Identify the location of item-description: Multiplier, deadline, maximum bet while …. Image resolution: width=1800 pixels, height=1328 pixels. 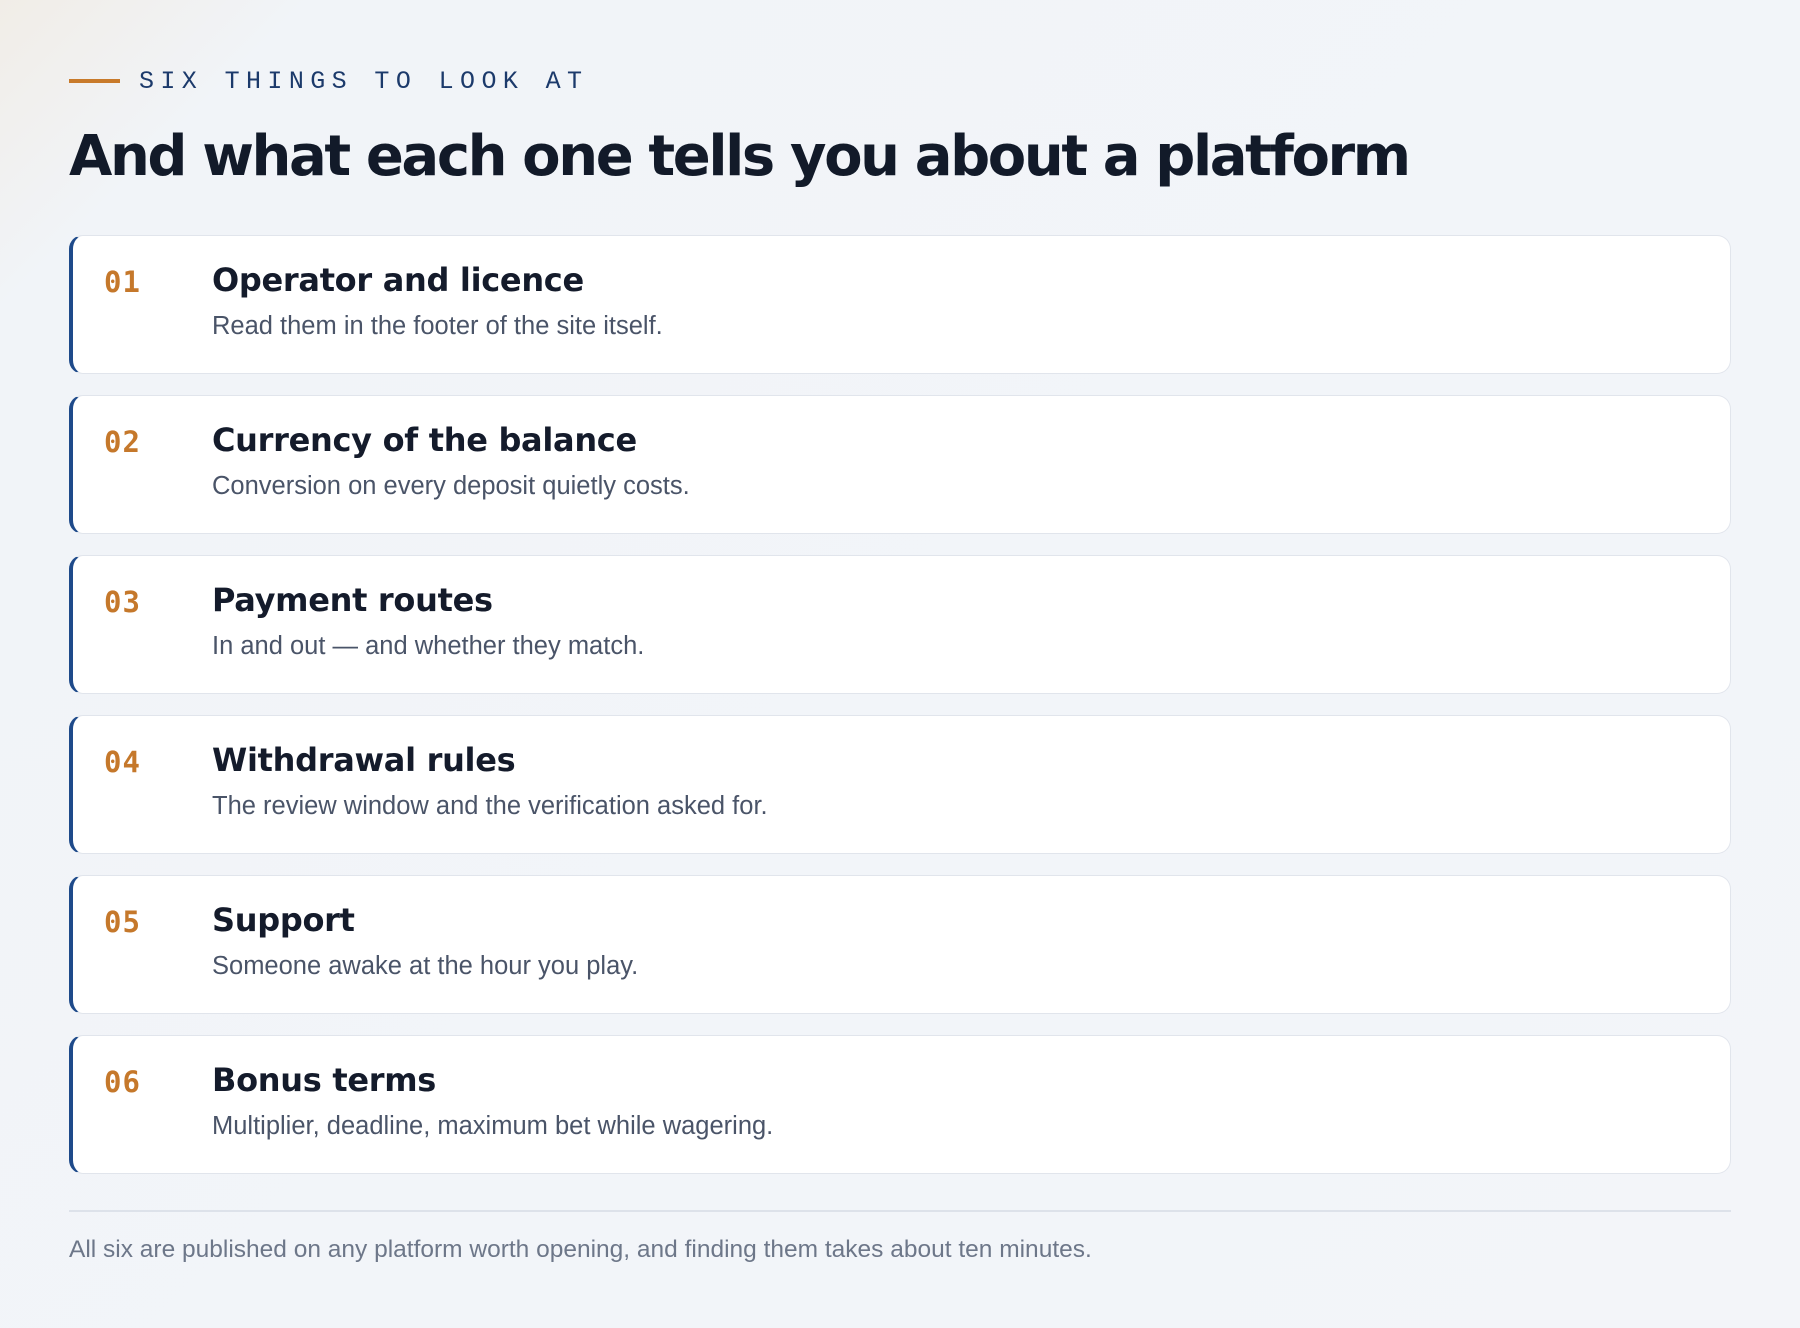
(493, 1126).